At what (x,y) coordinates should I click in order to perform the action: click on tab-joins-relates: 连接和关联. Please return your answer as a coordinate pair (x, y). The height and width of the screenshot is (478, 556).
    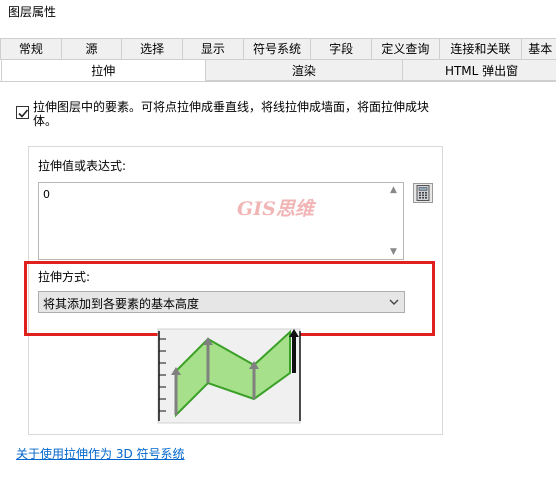
    Looking at the image, I should click on (480, 49).